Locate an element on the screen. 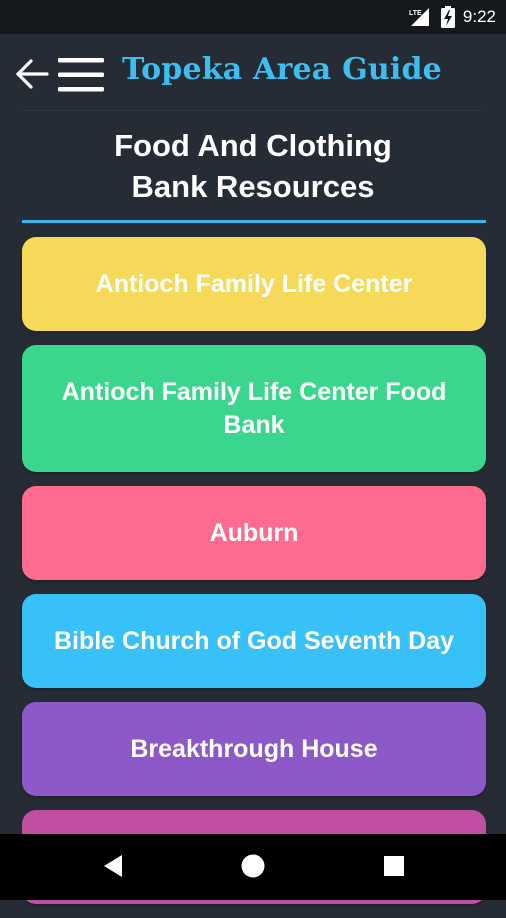 The width and height of the screenshot is (506, 918). app-title: Topeka Area Guide is located at coordinates (282, 69).